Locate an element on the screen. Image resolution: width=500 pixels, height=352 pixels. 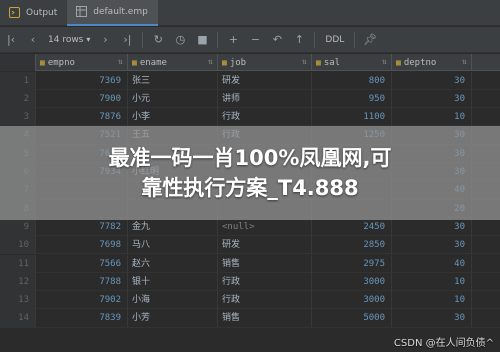
cell-empno: 7902 is located at coordinates (82, 300).